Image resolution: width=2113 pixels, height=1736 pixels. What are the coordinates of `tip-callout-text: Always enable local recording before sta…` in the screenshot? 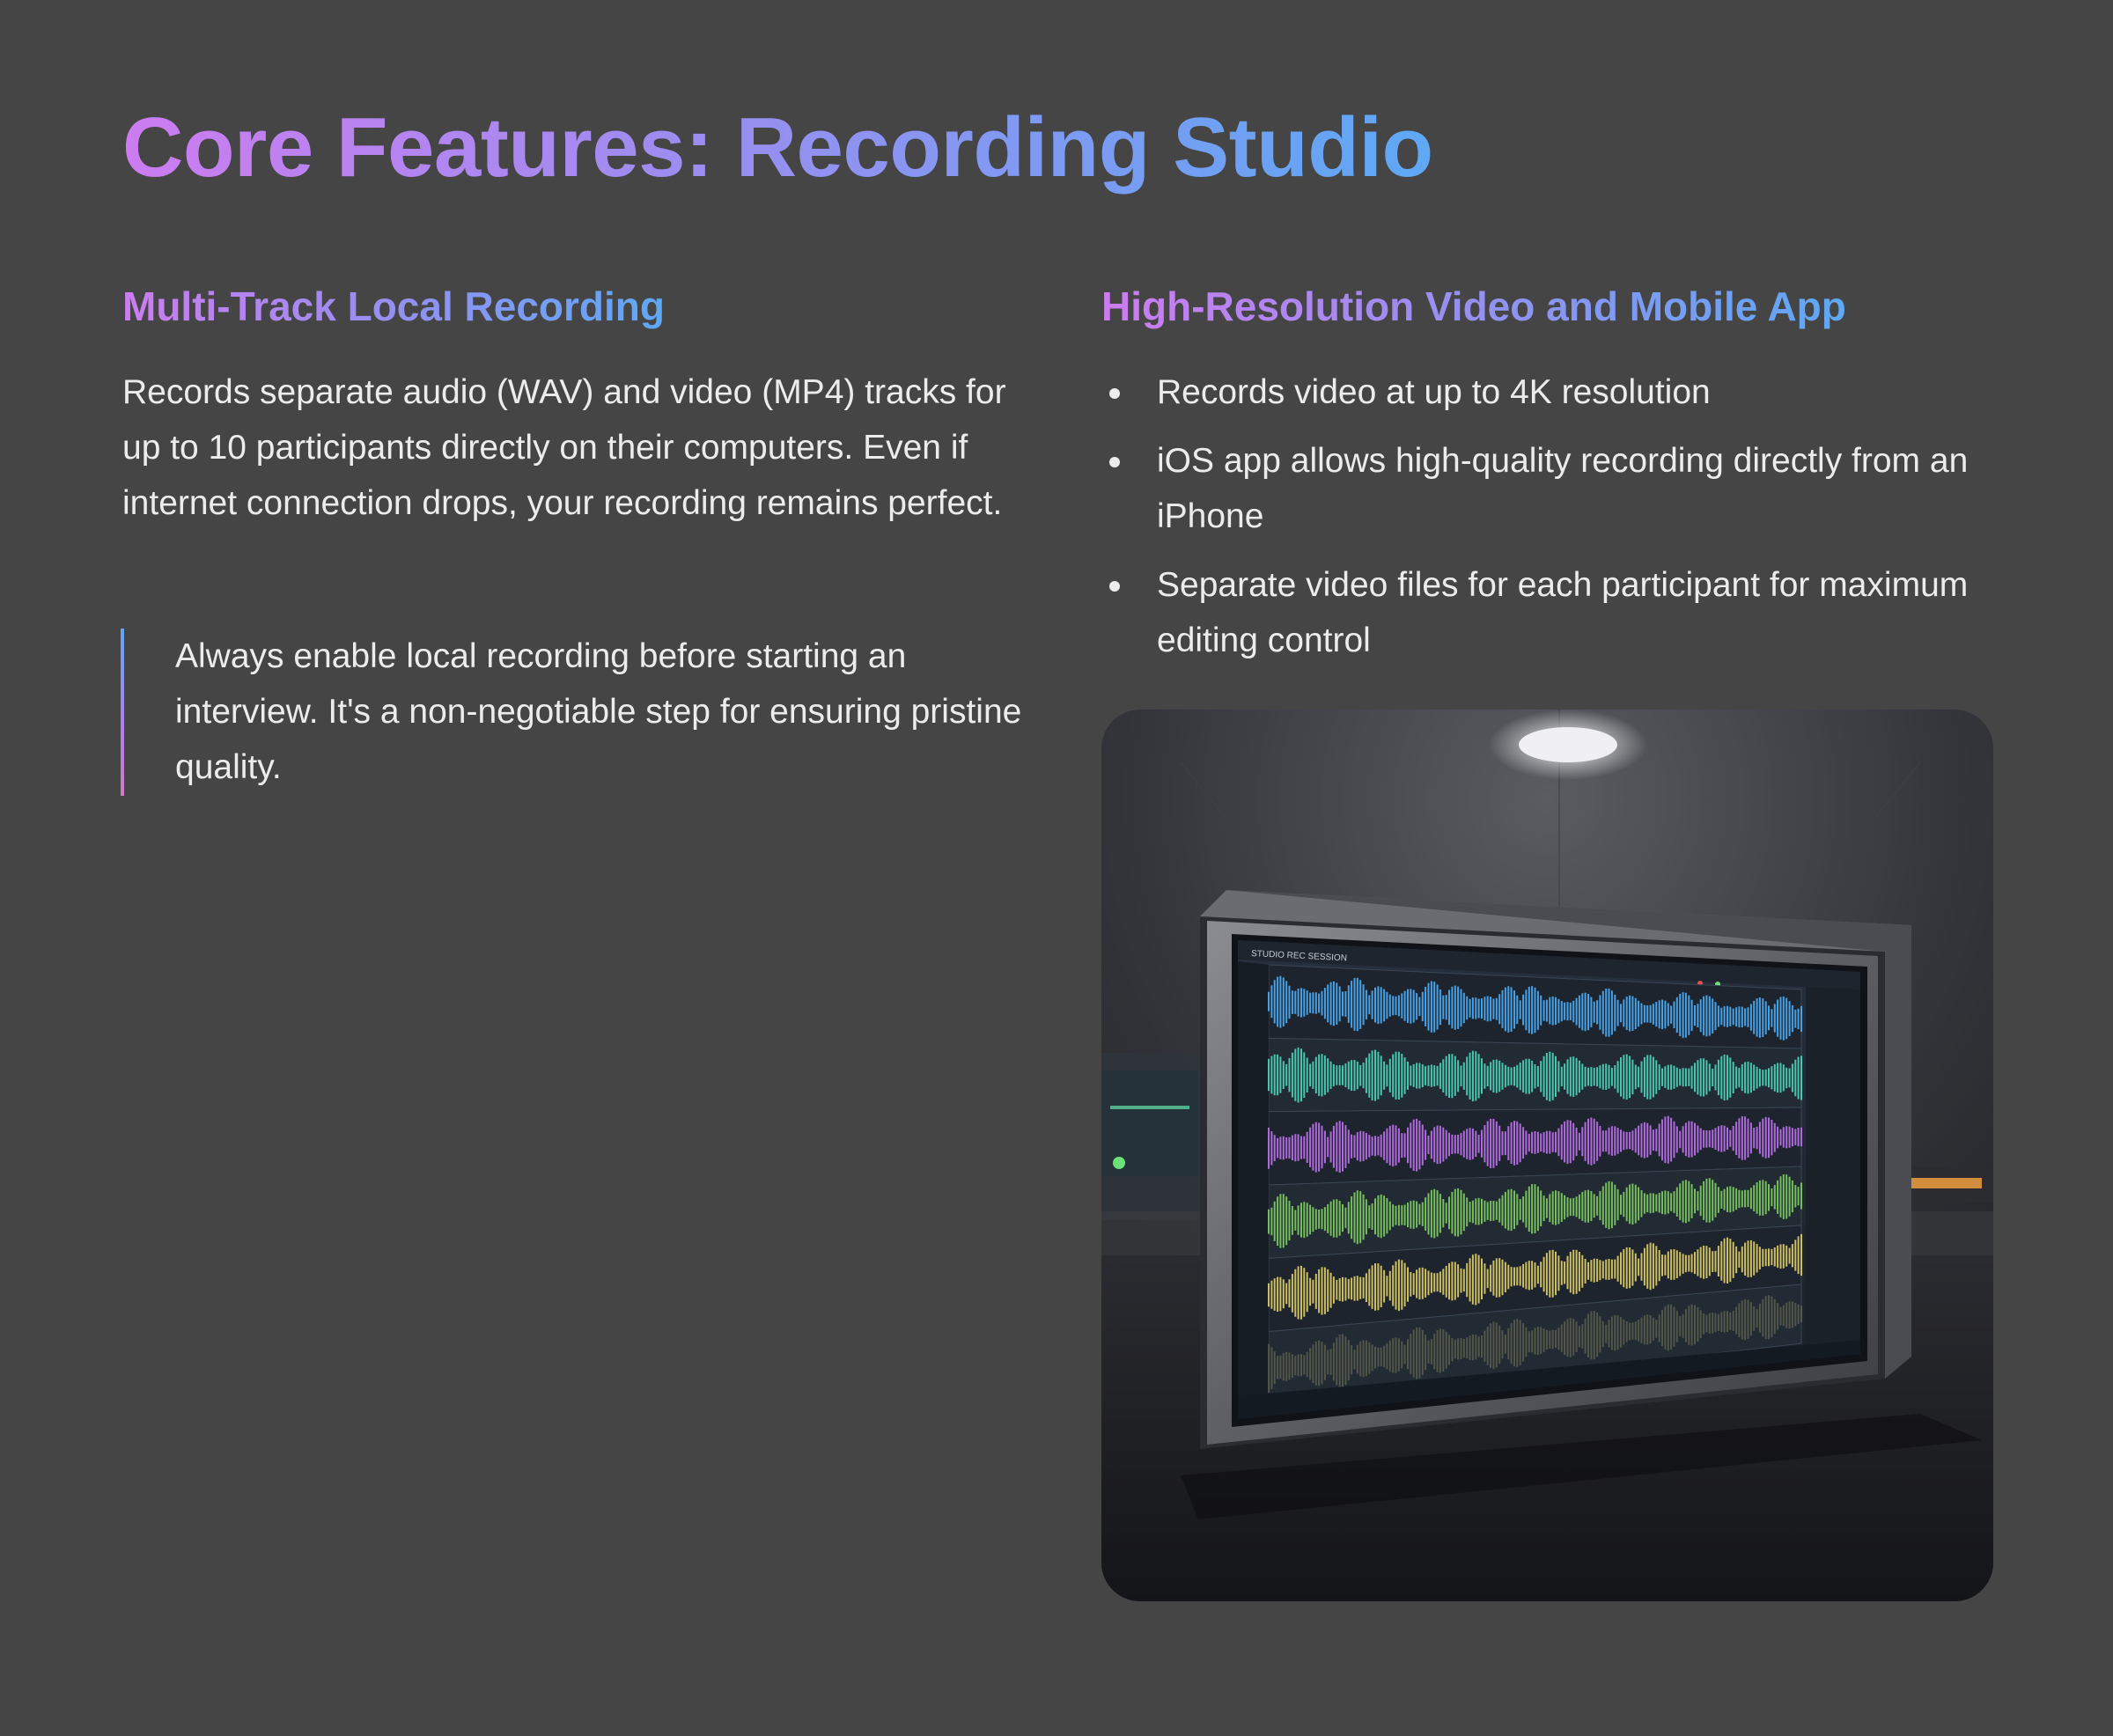 It's located at (598, 711).